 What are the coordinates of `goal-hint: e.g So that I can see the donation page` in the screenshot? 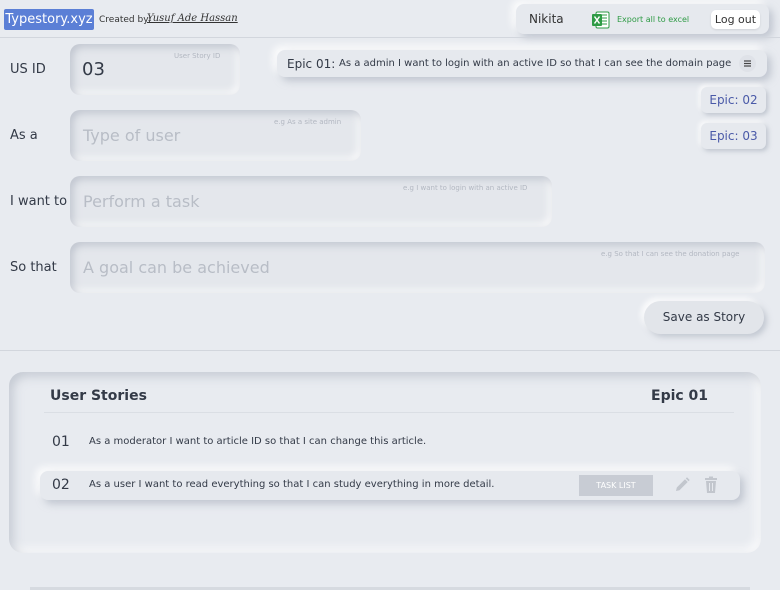 It's located at (670, 254).